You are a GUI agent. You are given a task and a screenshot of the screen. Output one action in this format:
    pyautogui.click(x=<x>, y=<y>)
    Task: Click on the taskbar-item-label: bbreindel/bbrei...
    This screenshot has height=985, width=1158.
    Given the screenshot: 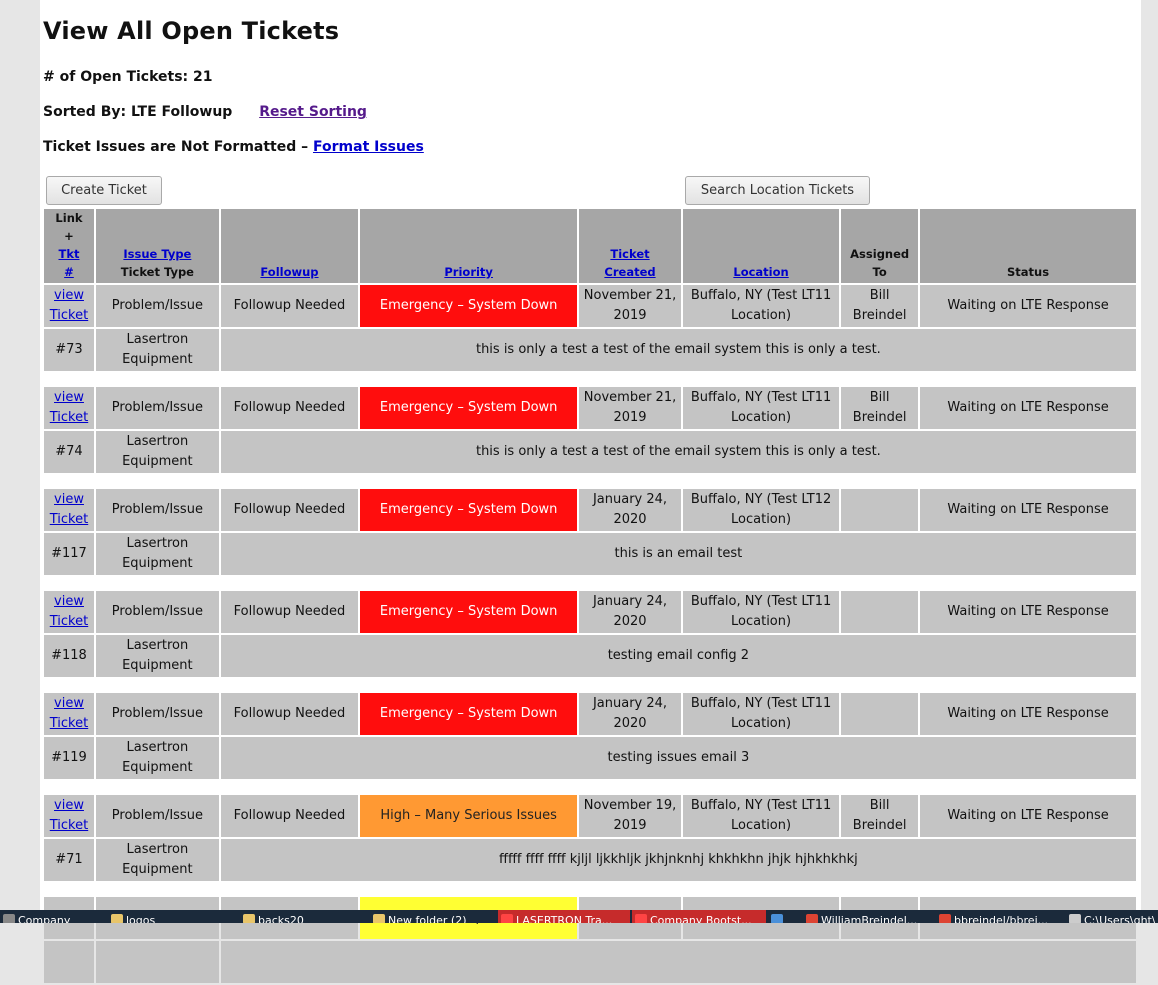 What is the action you would take?
    pyautogui.click(x=1001, y=918)
    